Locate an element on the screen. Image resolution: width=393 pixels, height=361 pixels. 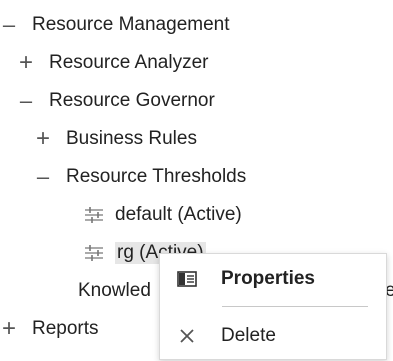
menu-item-label: Properties is located at coordinates (268, 278).